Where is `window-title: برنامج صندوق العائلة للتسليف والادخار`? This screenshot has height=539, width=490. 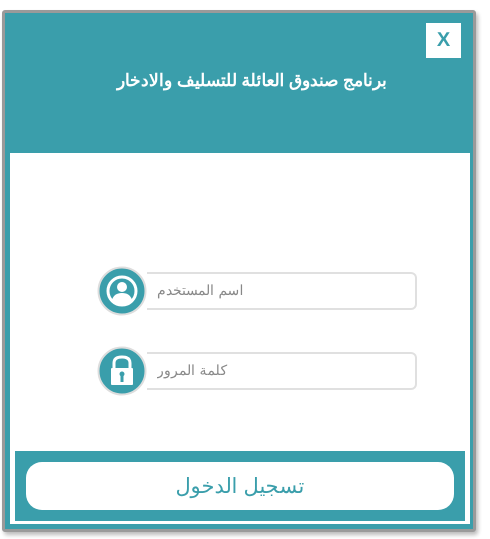
window-title: برنامج صندوق العائلة للتسليف والادخار is located at coordinates (251, 80).